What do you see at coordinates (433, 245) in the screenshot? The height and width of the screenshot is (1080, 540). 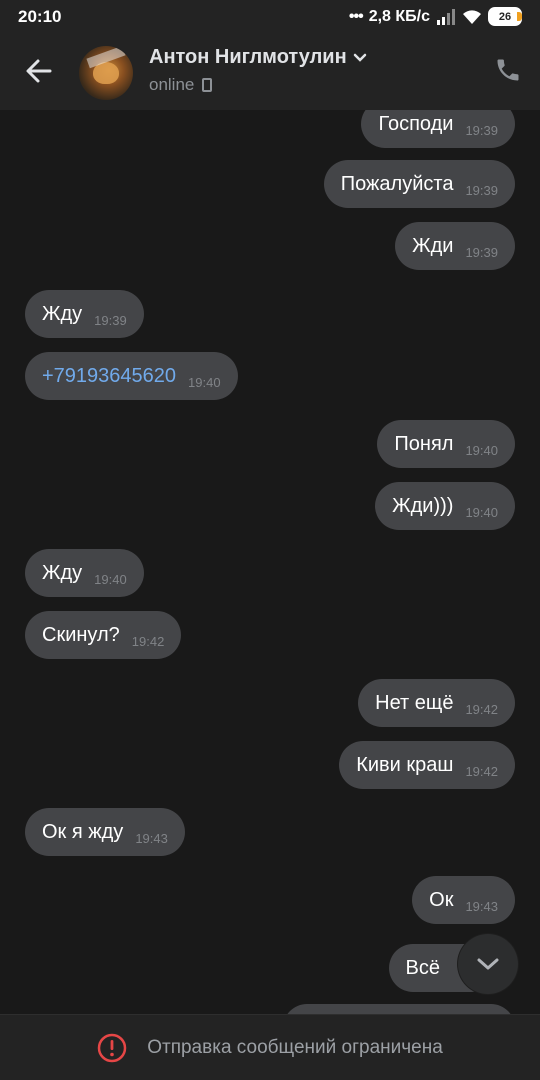 I see `message-text: Жди` at bounding box center [433, 245].